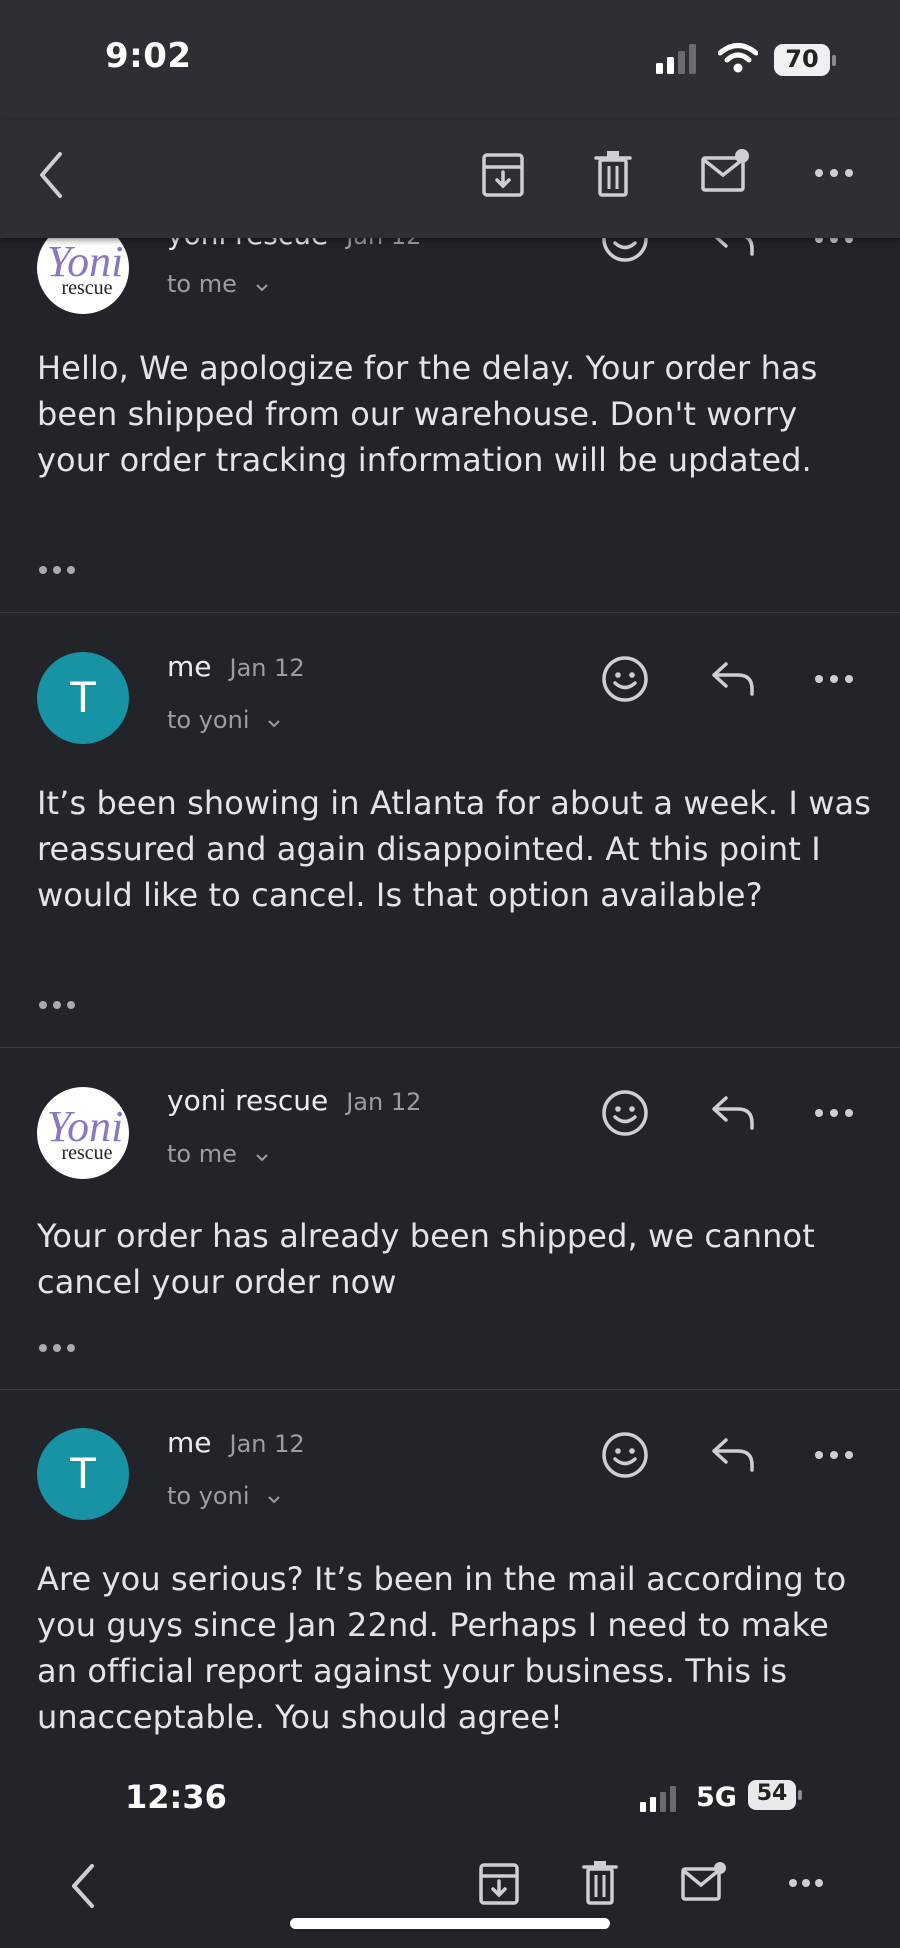  Describe the element at coordinates (450, 179) in the screenshot. I see `top-toolbar` at that location.